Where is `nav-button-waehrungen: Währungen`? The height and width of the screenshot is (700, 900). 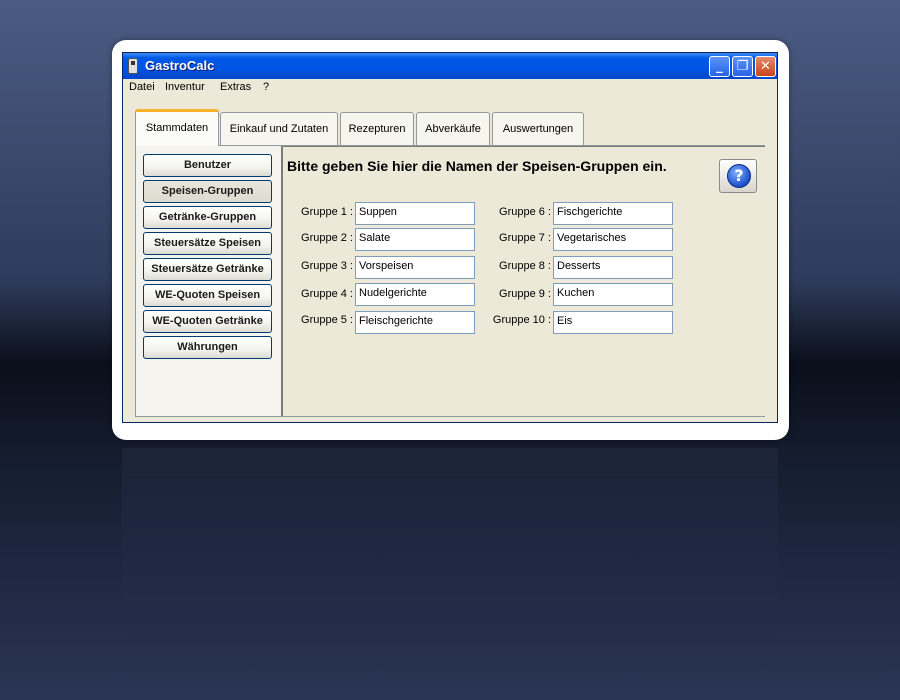 nav-button-waehrungen: Währungen is located at coordinates (207, 347).